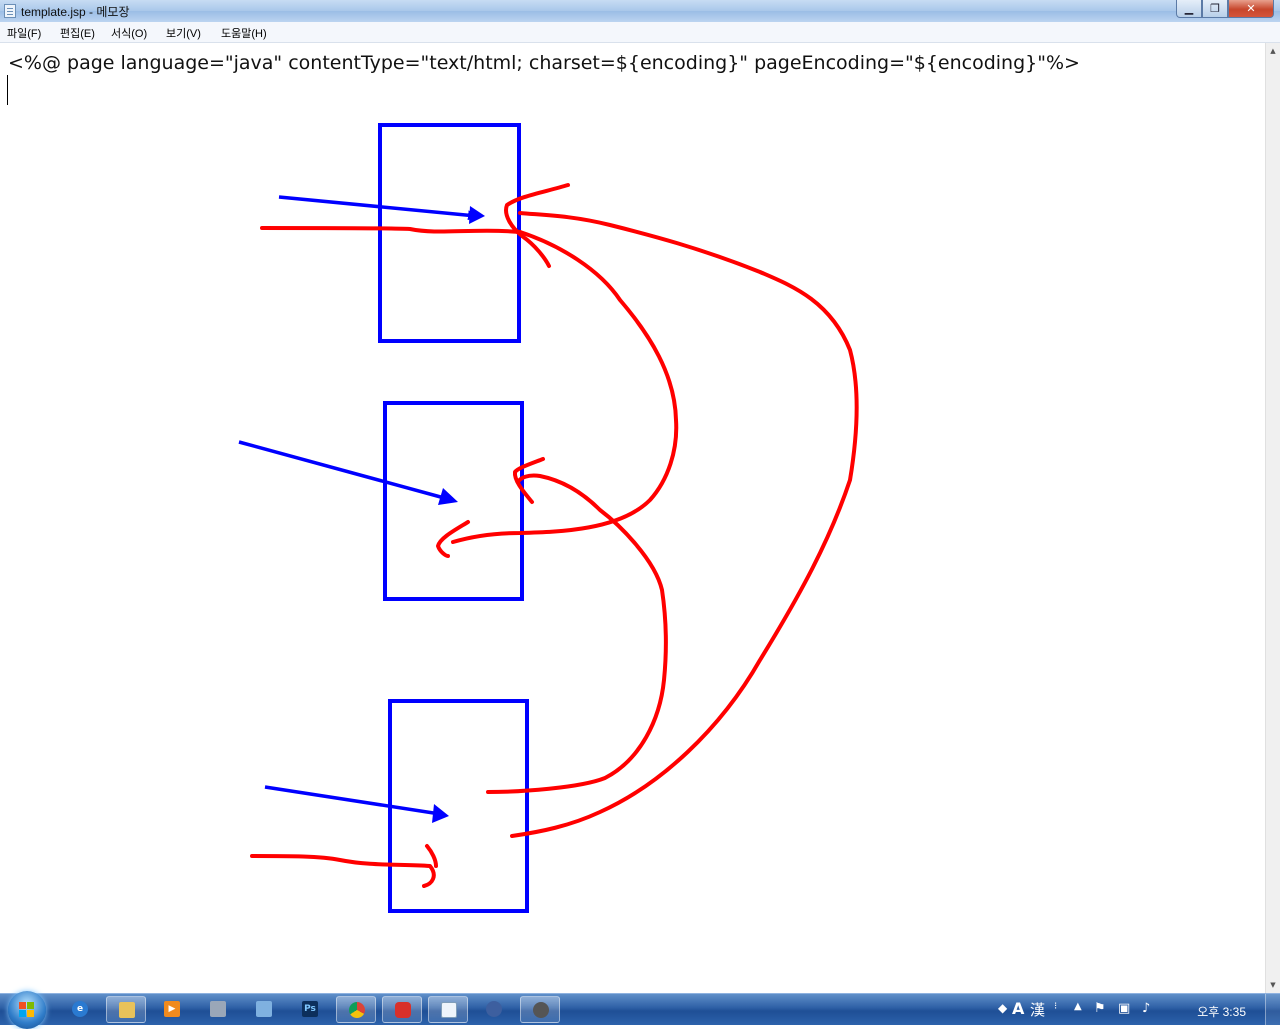  I want to click on ime-language-indicator: A, so click(1018, 1008).